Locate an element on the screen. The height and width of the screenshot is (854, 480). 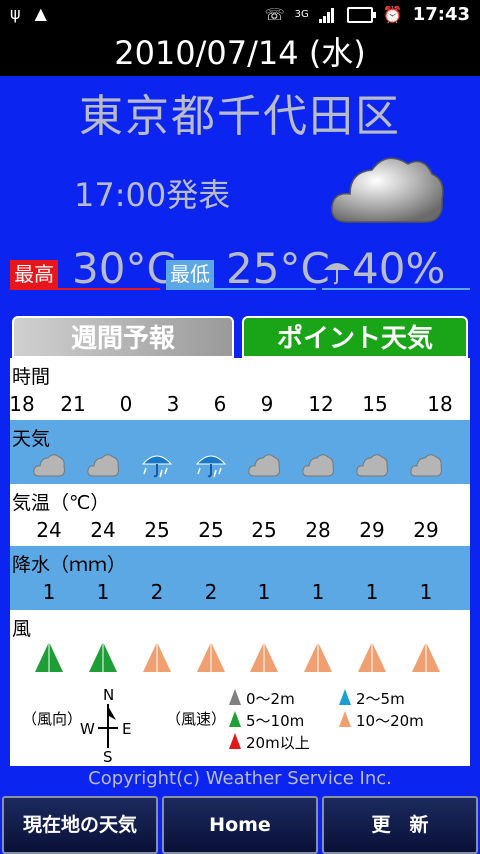
temps-cell: 28 is located at coordinates (318, 530).